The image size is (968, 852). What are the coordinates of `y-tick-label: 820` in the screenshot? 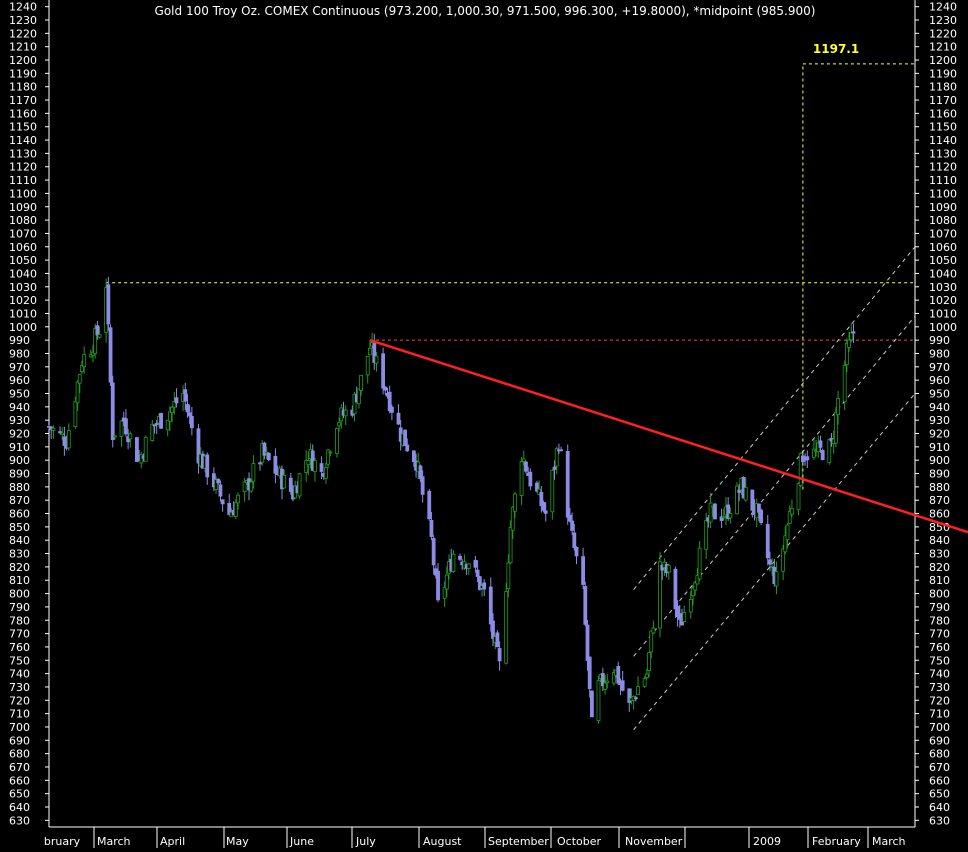 It's located at (19, 567).